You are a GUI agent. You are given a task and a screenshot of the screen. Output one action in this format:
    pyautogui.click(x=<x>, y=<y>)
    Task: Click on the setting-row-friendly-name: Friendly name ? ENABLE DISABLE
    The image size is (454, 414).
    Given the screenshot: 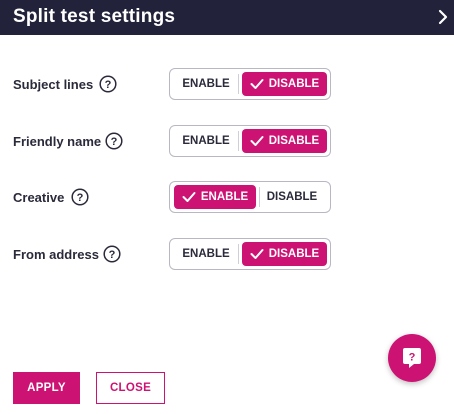 What is the action you would take?
    pyautogui.click(x=227, y=142)
    